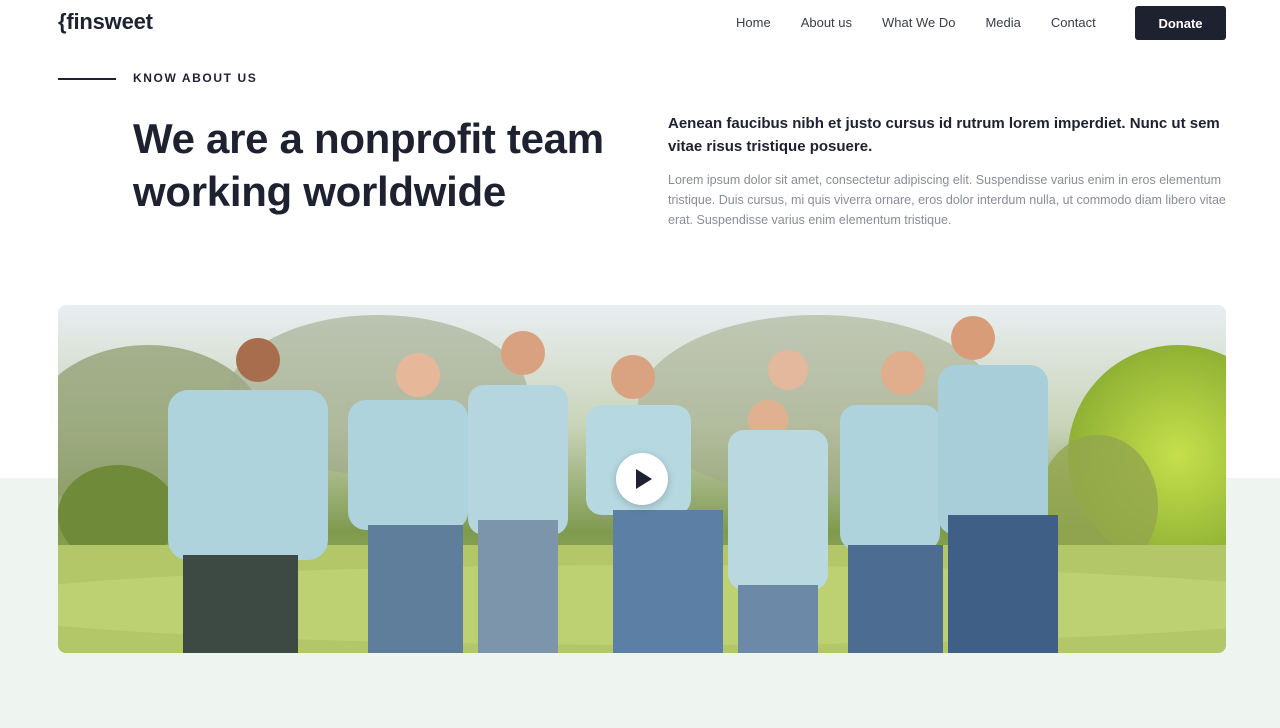 The image size is (1280, 728). What do you see at coordinates (195, 78) in the screenshot?
I see `section-eyebrow: KNOW ABOUT US` at bounding box center [195, 78].